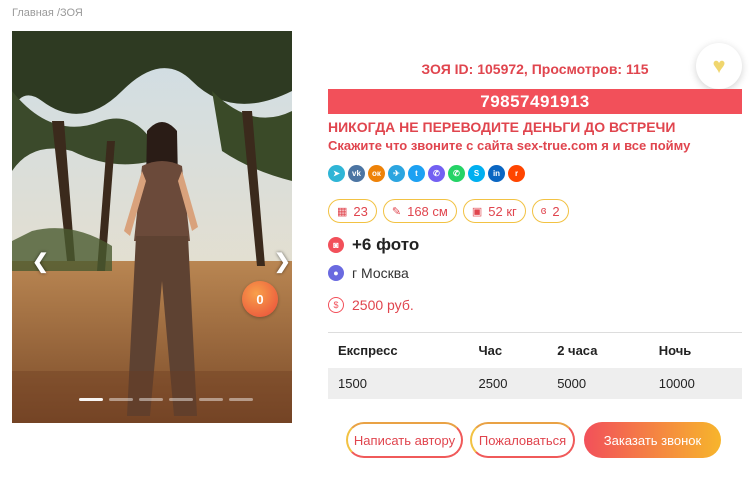 The image size is (749, 481). I want to click on location-pin-icon: ●, so click(336, 273).